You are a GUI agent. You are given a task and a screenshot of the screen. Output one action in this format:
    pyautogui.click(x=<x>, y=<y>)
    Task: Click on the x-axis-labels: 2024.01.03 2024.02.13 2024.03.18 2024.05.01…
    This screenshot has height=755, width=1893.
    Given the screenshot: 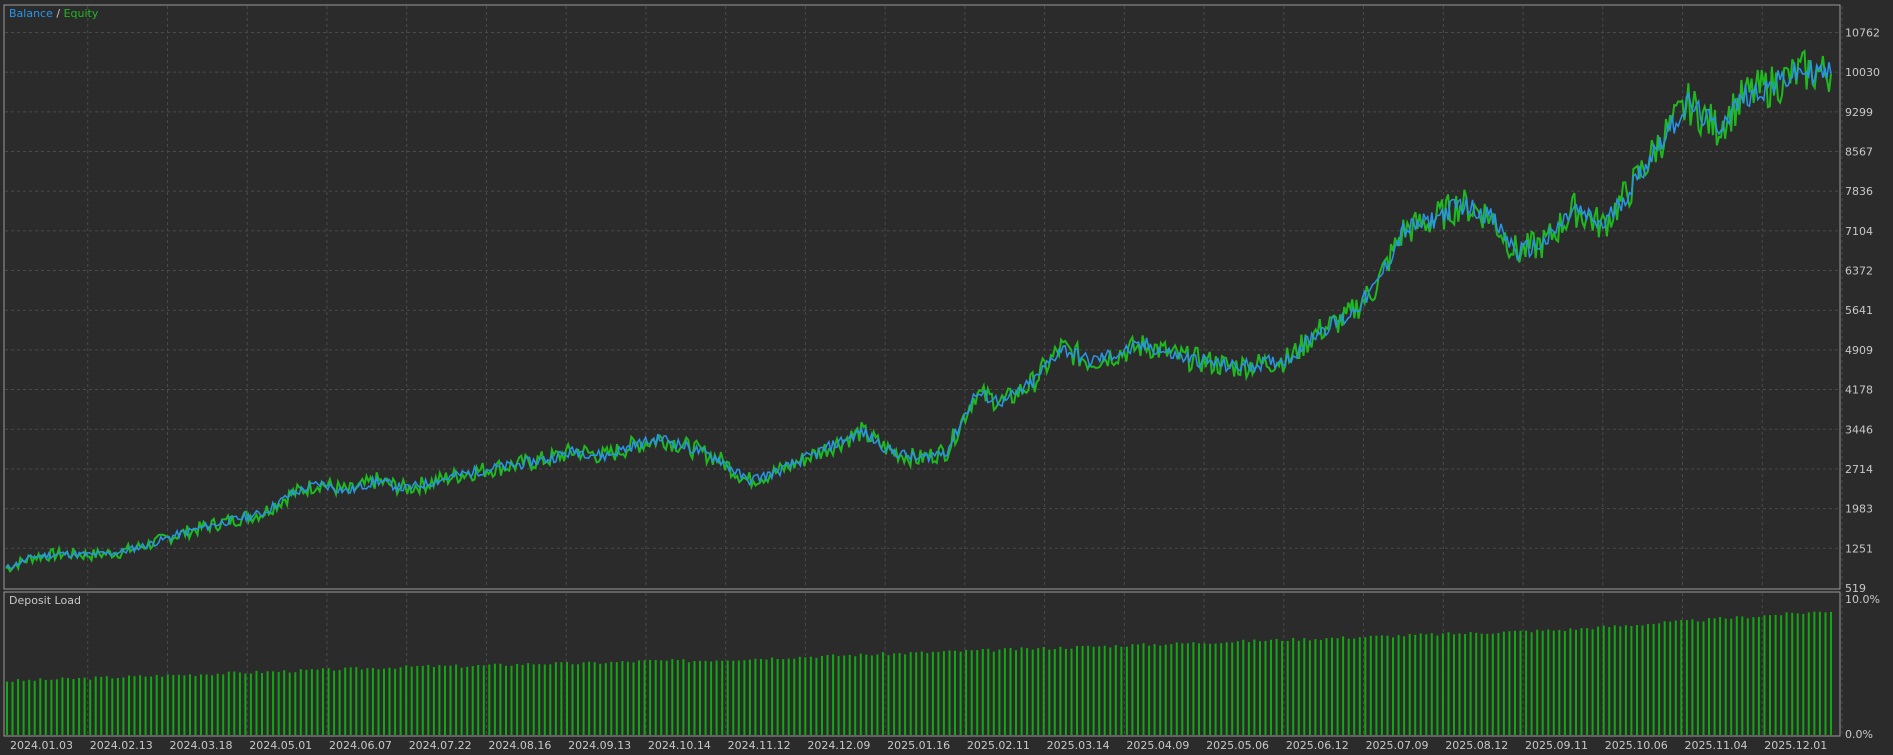 What is the action you would take?
    pyautogui.click(x=918, y=745)
    